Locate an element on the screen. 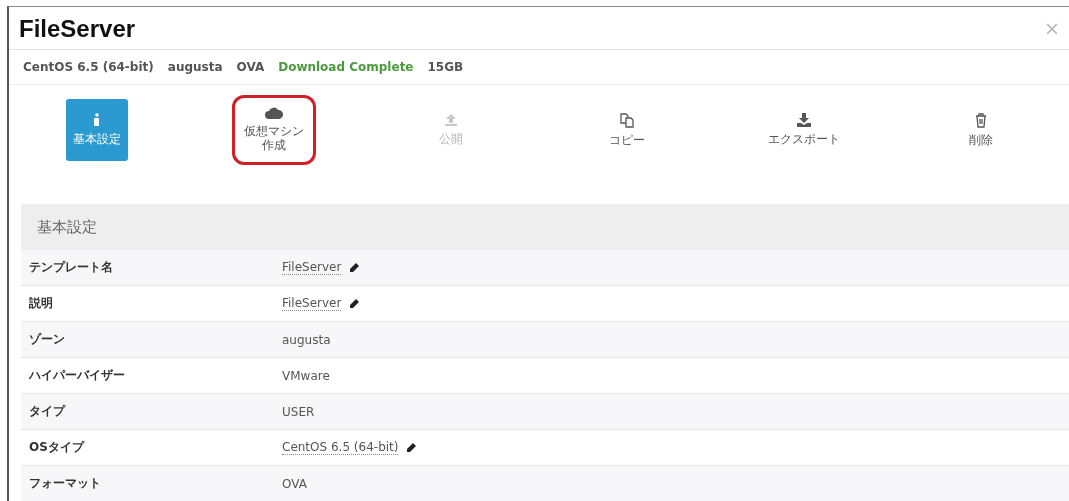  upload-icon is located at coordinates (450, 120).